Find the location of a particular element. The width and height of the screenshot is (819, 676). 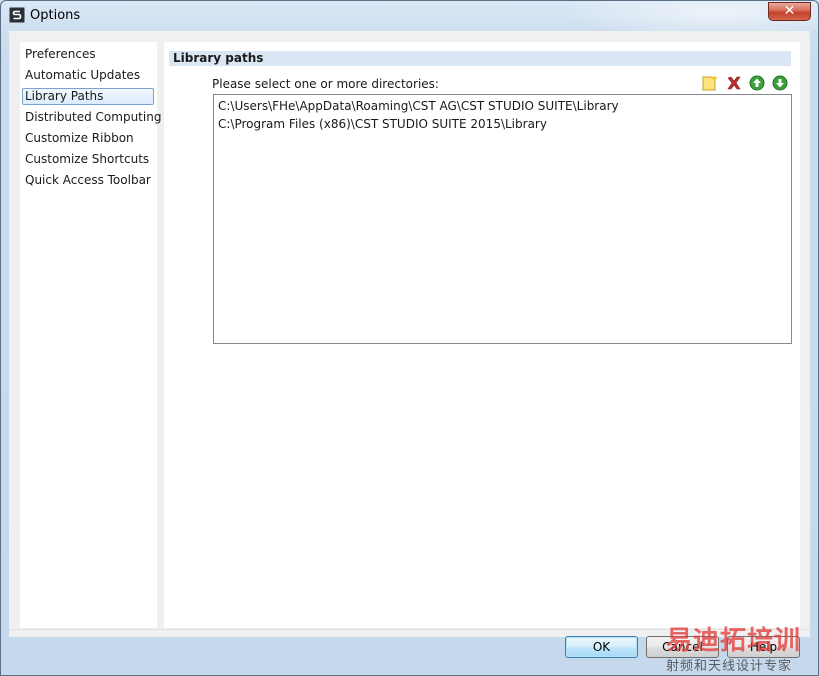

sidebar-item-customize-ribbon: Customize Ribbon is located at coordinates (88, 138).